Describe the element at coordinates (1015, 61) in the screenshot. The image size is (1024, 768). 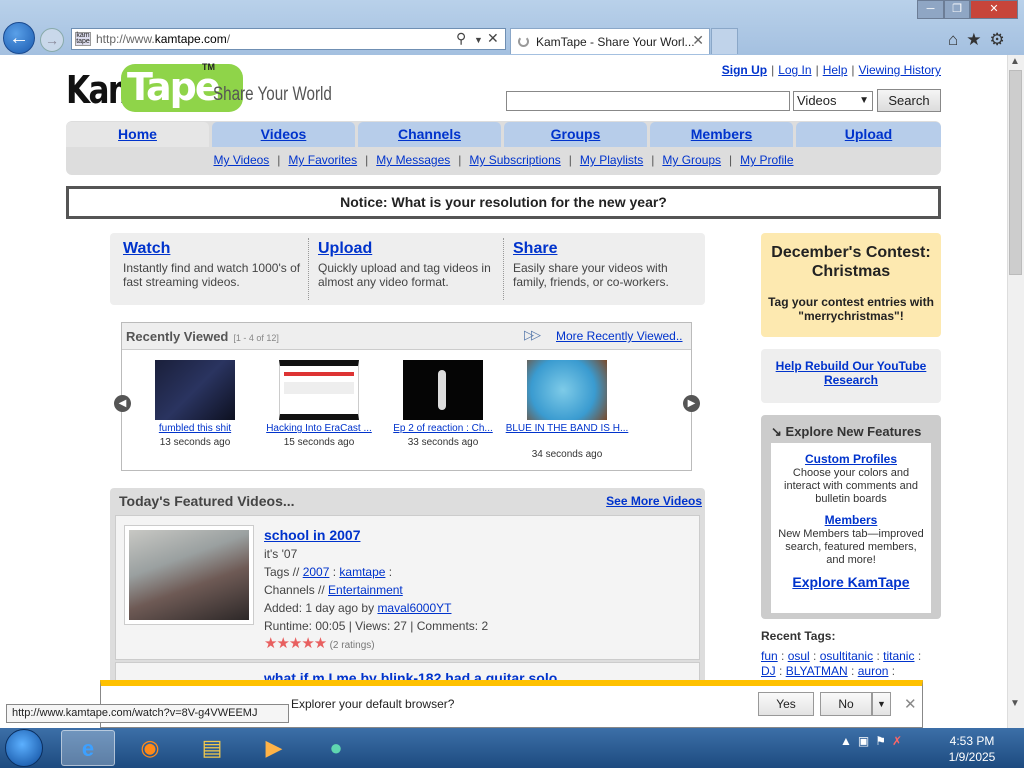
I see `scroll-up-icon: ▲` at that location.